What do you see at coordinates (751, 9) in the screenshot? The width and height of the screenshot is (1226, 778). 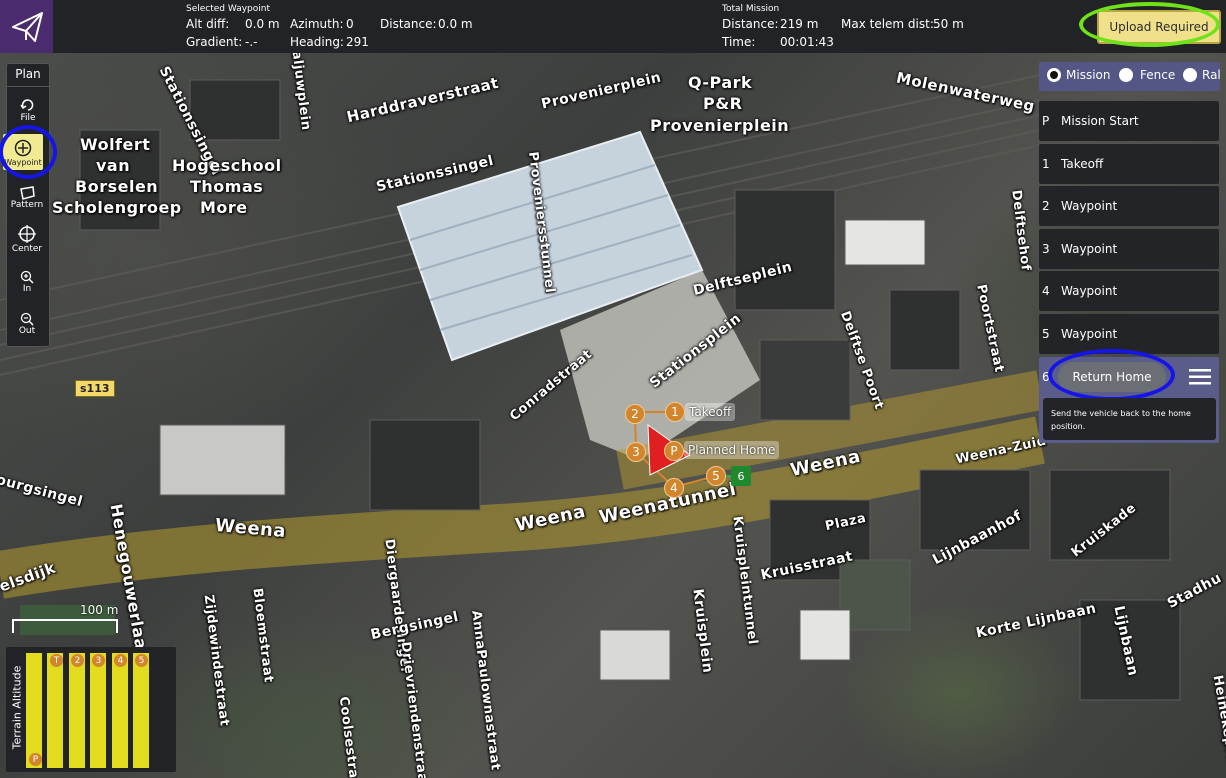 I see `total-mission-title: Total Mission` at bounding box center [751, 9].